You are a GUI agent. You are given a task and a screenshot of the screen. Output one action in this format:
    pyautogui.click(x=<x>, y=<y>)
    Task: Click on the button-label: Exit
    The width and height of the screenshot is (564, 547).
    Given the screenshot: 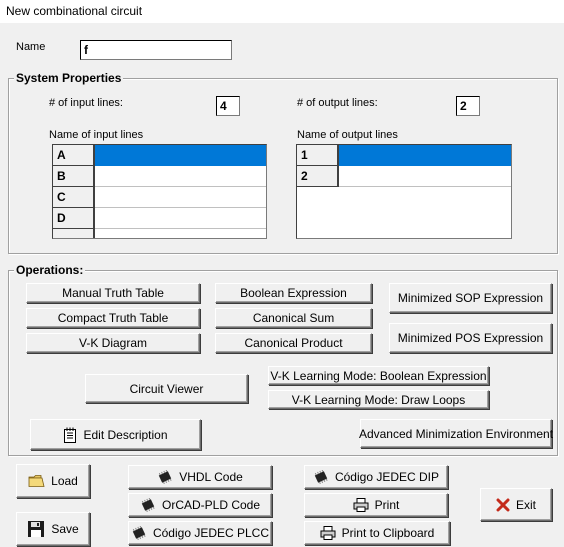 What is the action you would take?
    pyautogui.click(x=525, y=504)
    